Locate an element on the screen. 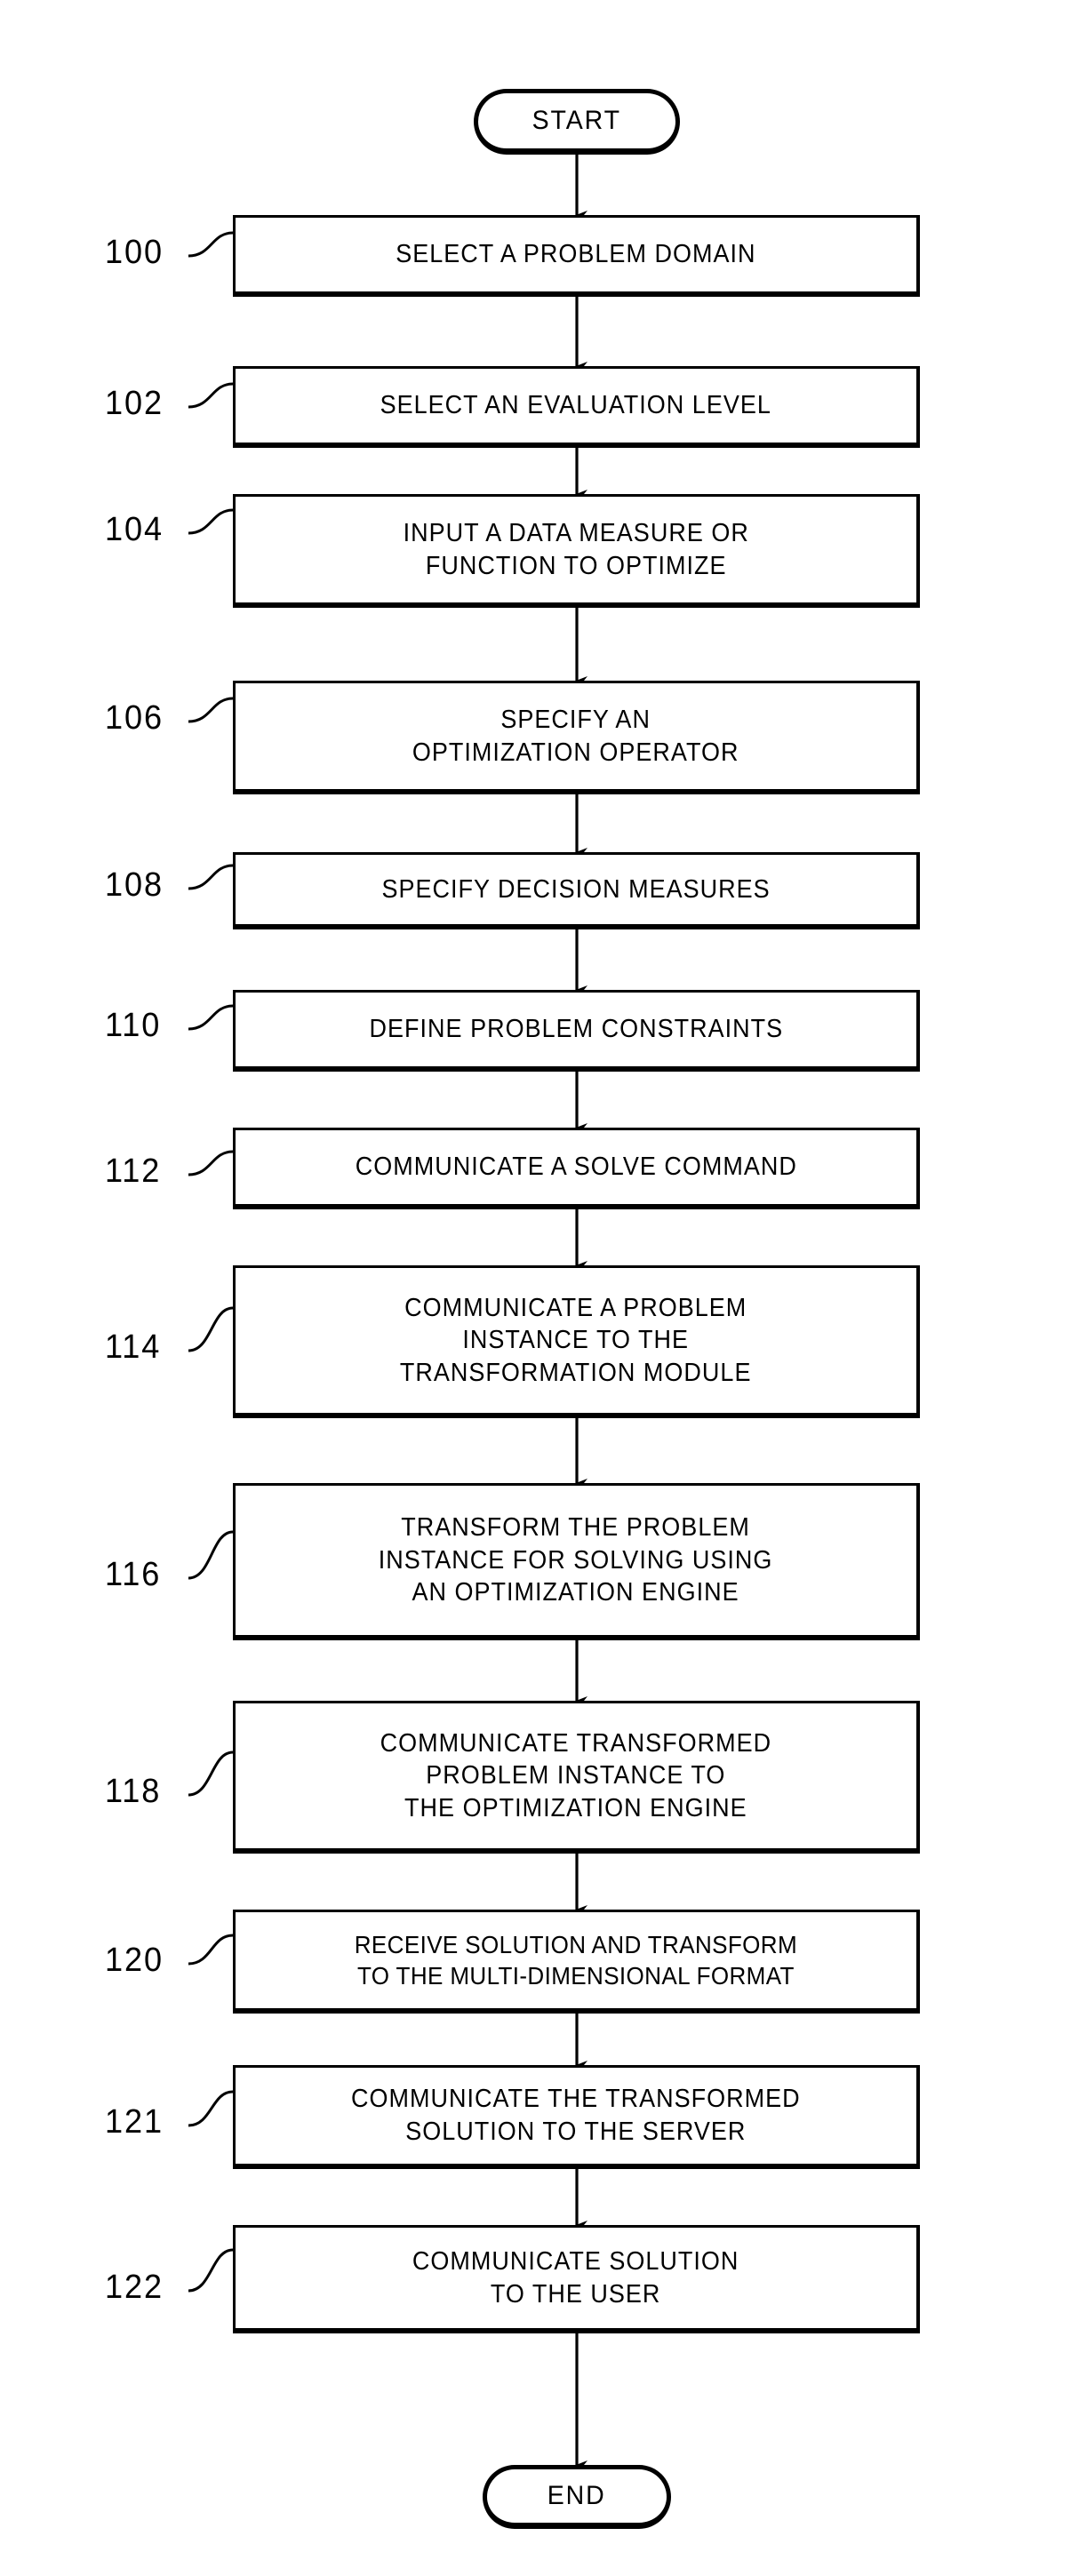 The width and height of the screenshot is (1079, 2576). reference-number-114: 114 is located at coordinates (133, 1347).